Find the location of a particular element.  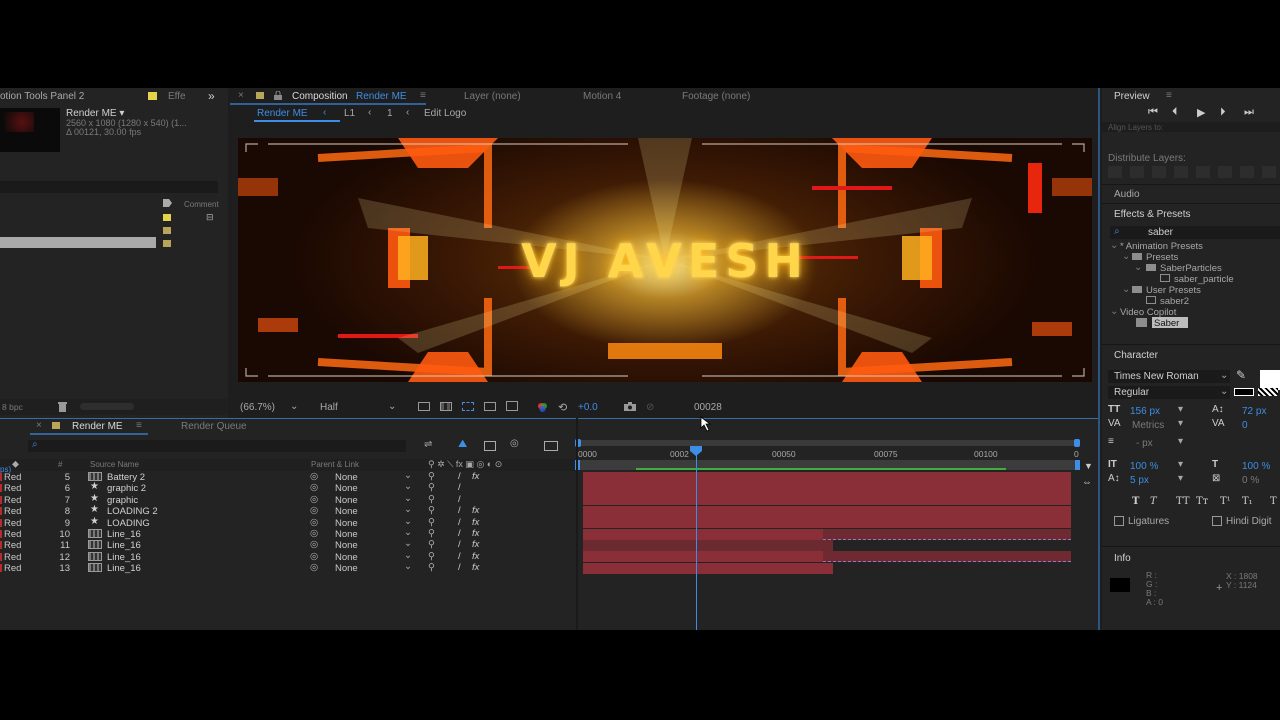

frame-blending-icon is located at coordinates (490, 446).